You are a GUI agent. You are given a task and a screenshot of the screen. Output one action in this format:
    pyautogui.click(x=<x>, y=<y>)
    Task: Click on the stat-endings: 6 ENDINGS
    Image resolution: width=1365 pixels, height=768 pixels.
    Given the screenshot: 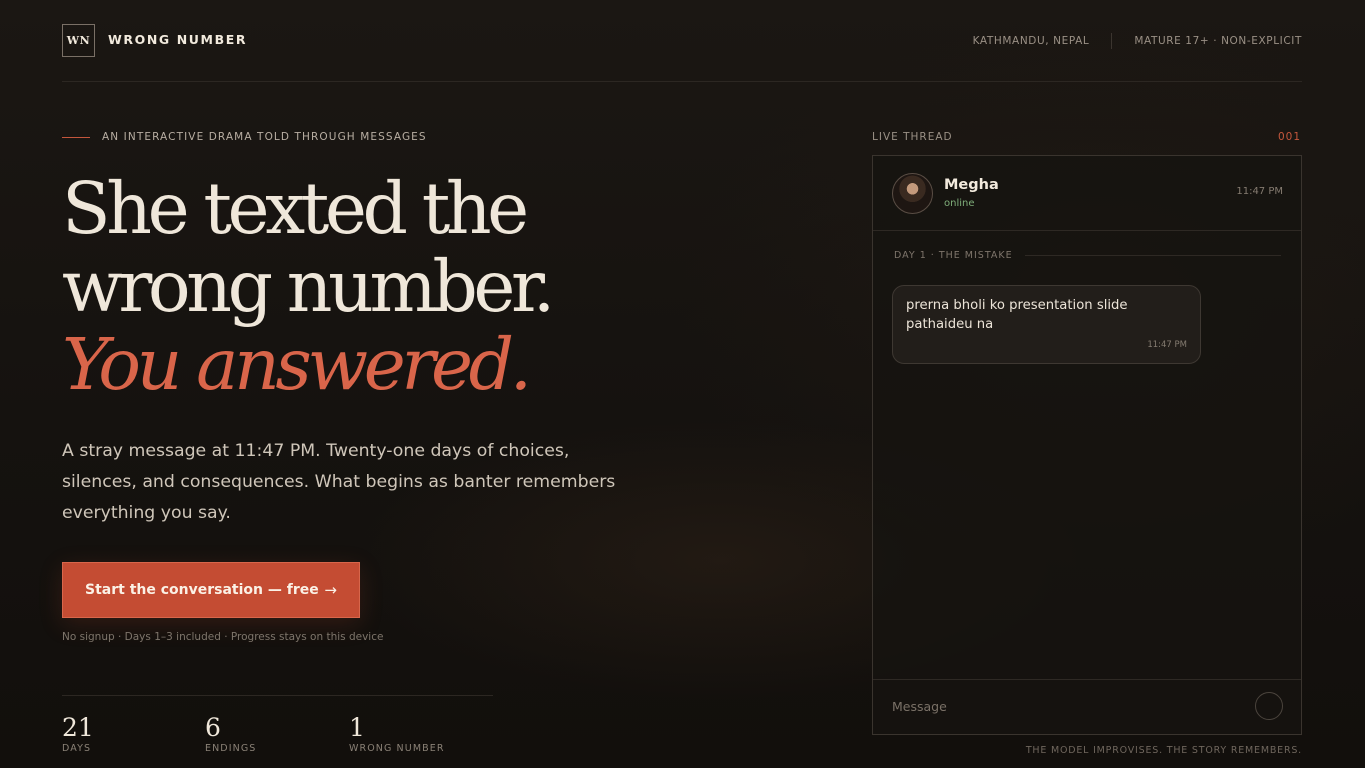 What is the action you would take?
    pyautogui.click(x=230, y=733)
    